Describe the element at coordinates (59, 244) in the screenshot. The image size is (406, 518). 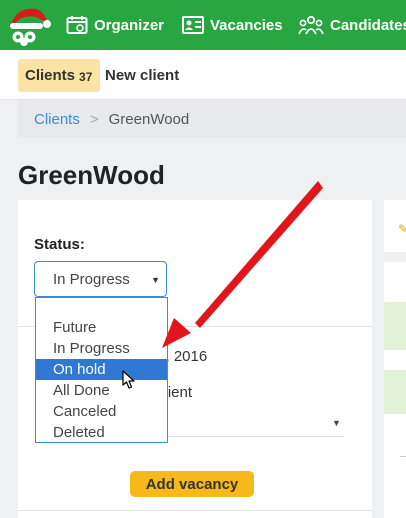
I see `status-label: Status:` at that location.